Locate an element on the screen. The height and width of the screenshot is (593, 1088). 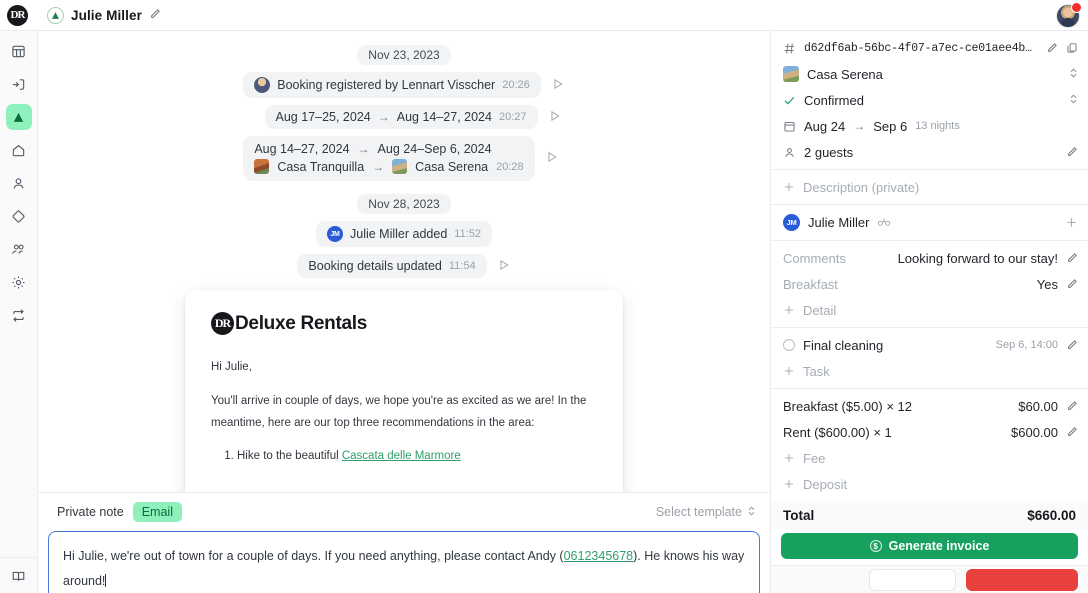
event-time: 20:28 is located at coordinates (510, 166).